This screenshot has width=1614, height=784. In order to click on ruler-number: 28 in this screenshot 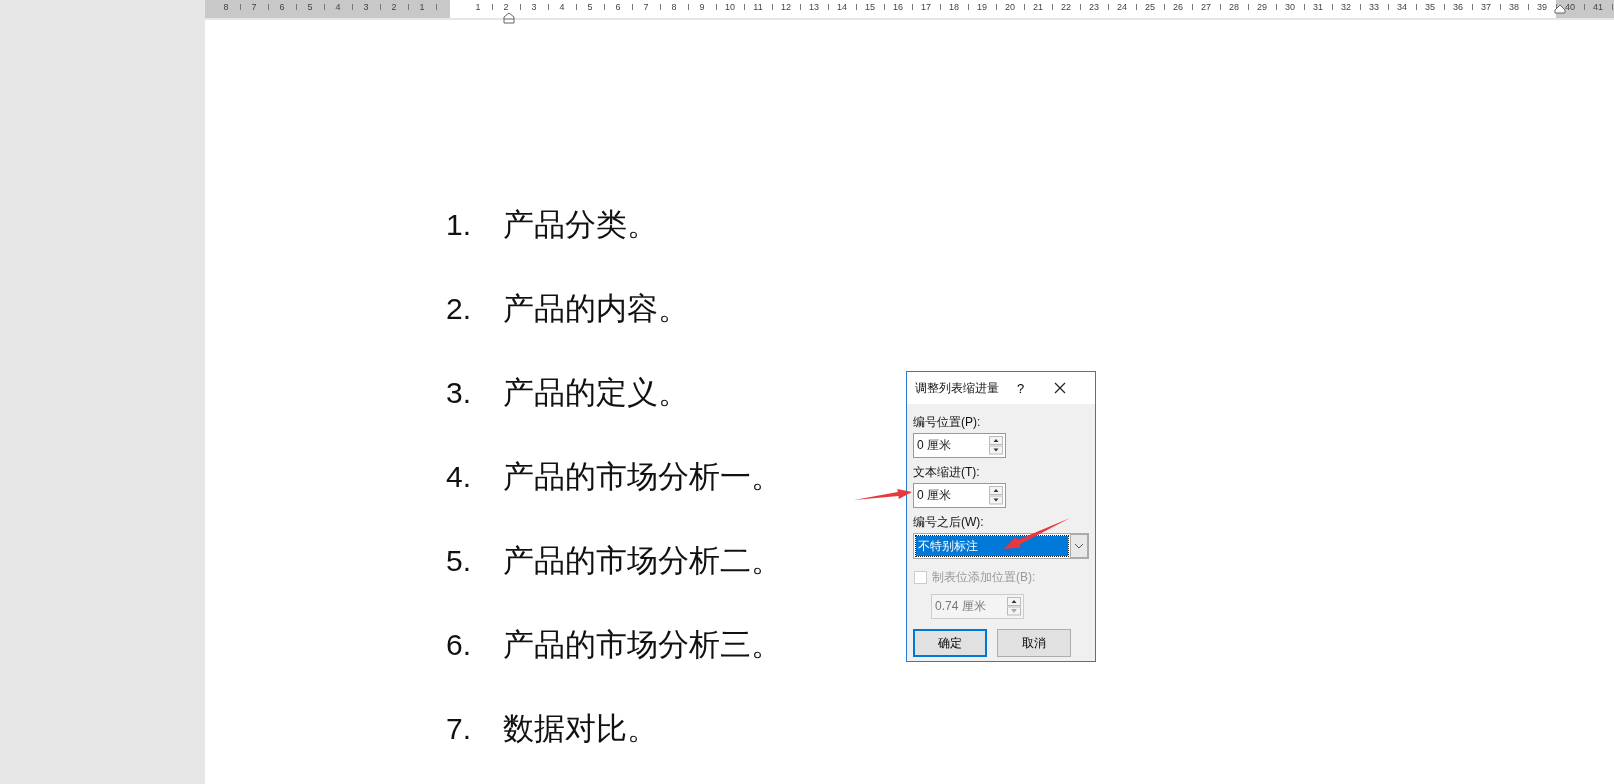, I will do `click(1234, 6)`.